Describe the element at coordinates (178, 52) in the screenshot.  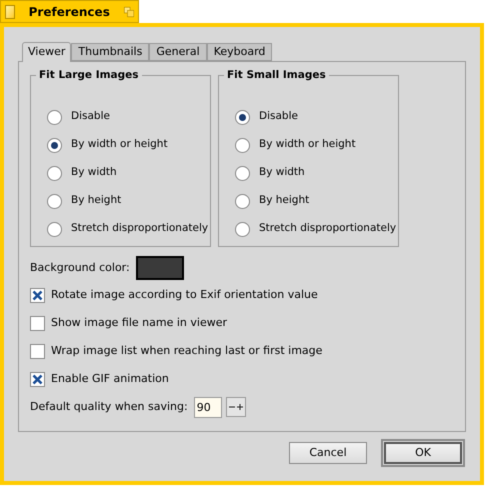
I see `tab: General` at that location.